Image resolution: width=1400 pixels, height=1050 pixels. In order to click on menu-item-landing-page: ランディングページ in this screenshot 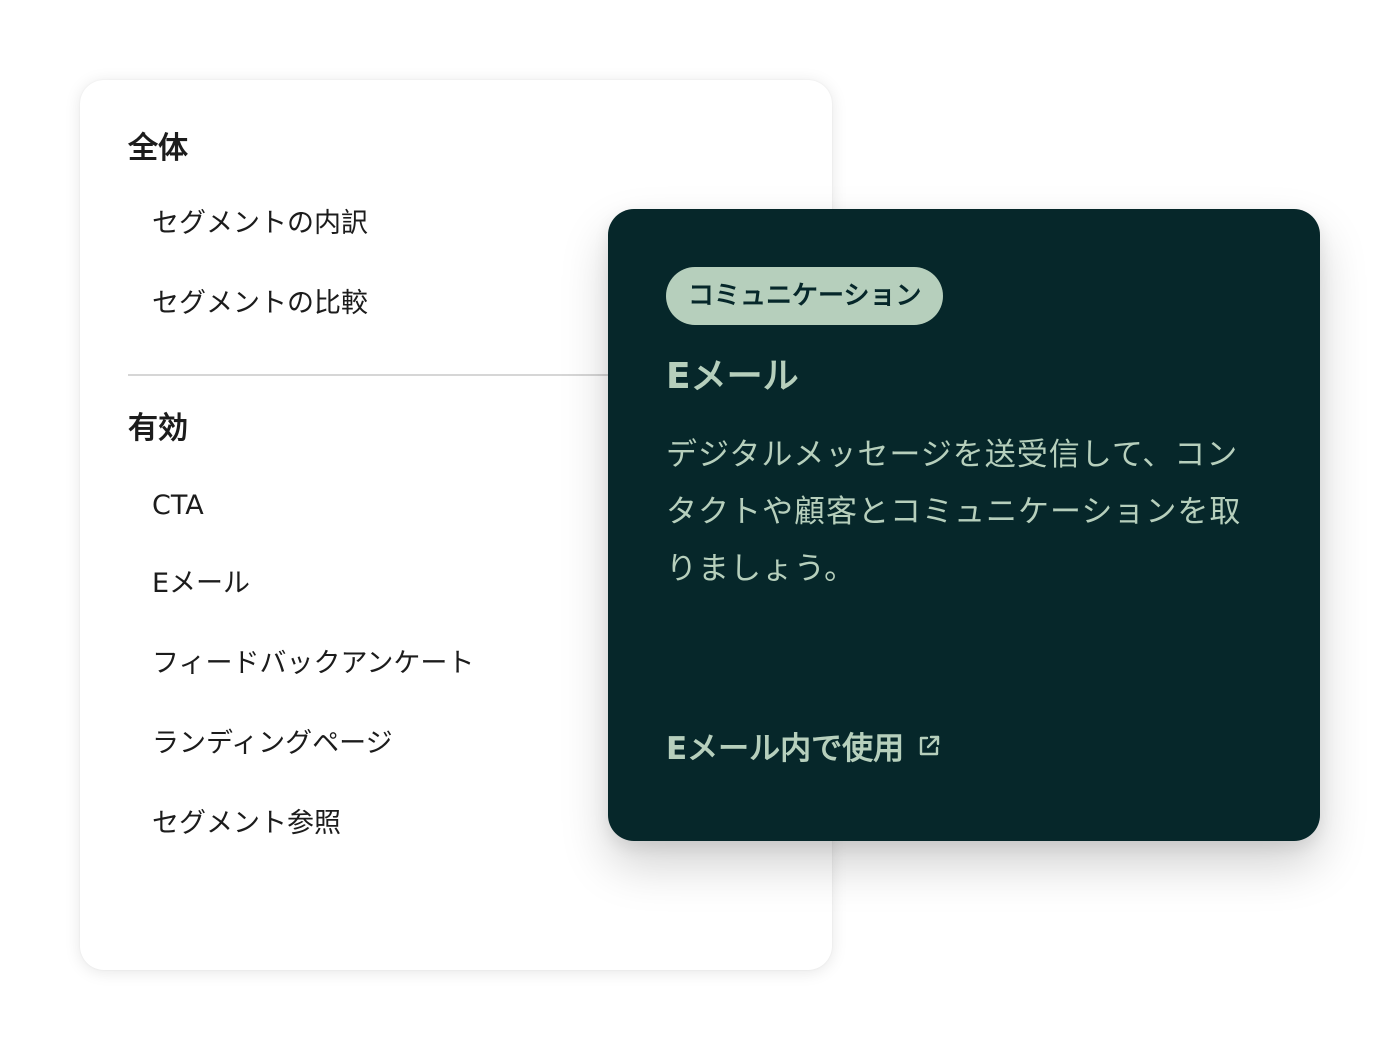, I will do `click(272, 743)`.